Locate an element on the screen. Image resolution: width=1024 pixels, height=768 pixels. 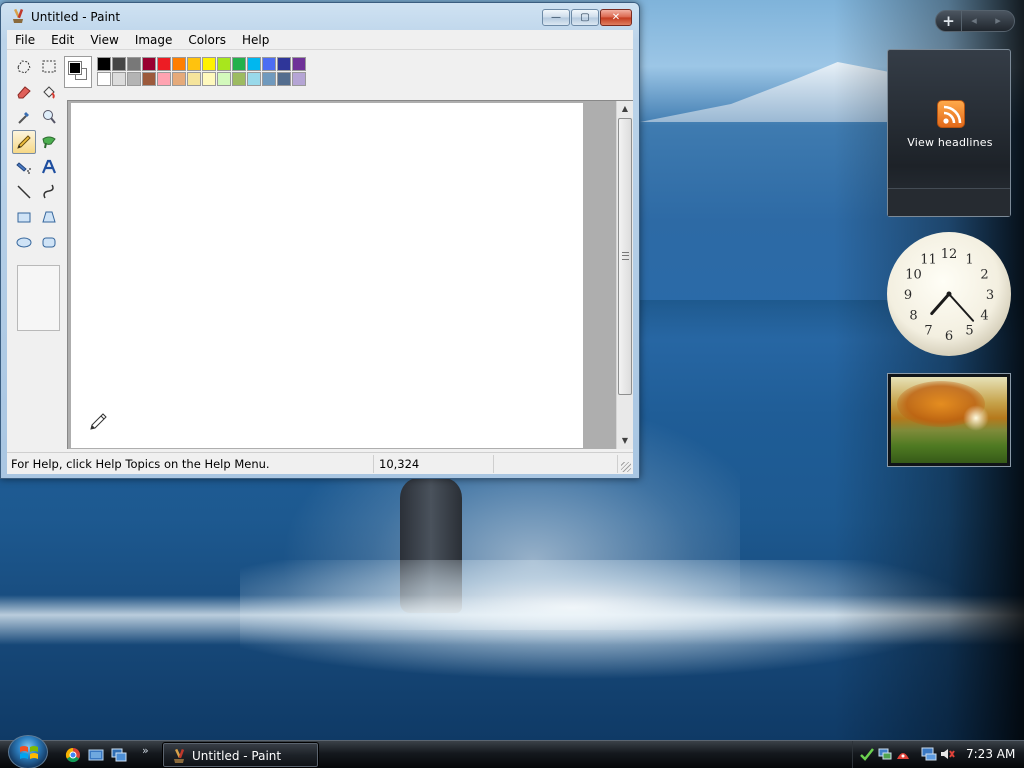
line-icon is located at coordinates (24, 192).